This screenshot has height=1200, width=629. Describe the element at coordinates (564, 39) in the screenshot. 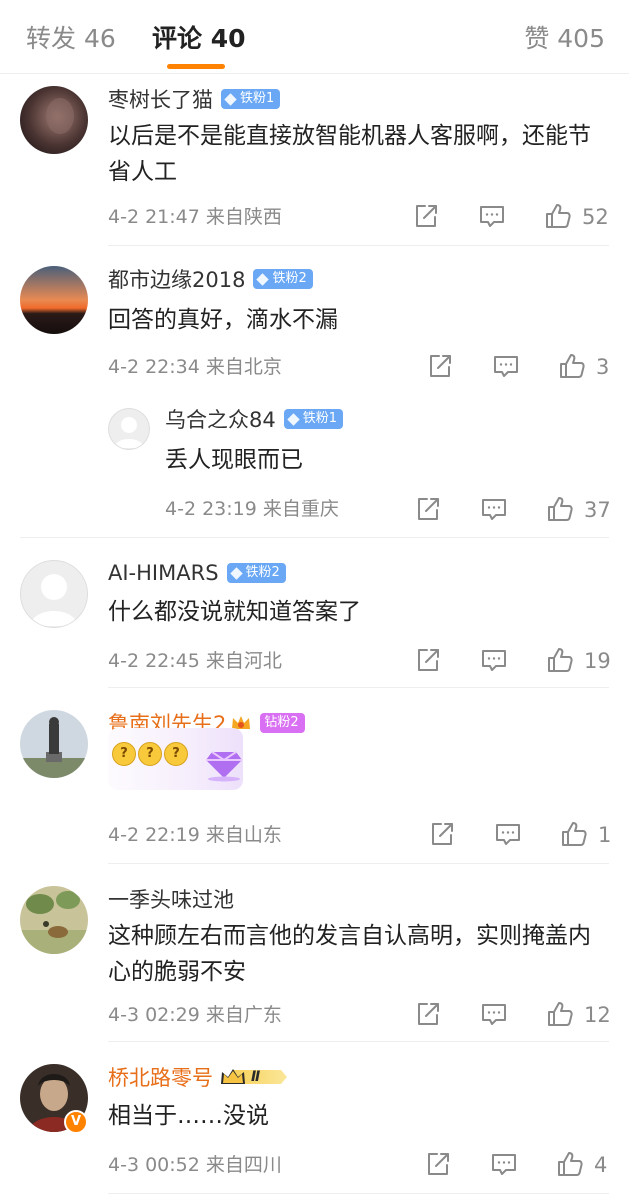

I see `tab-like: 赞 405` at that location.